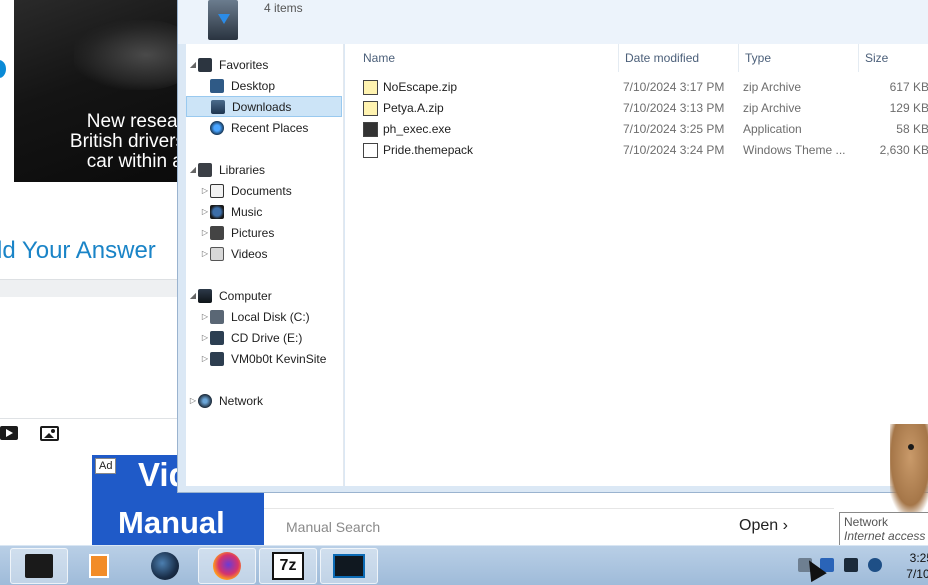 Image resolution: width=928 pixels, height=585 pixels. What do you see at coordinates (674, 108) in the screenshot?
I see `file-date: 7/10/2024 3:13 PM` at bounding box center [674, 108].